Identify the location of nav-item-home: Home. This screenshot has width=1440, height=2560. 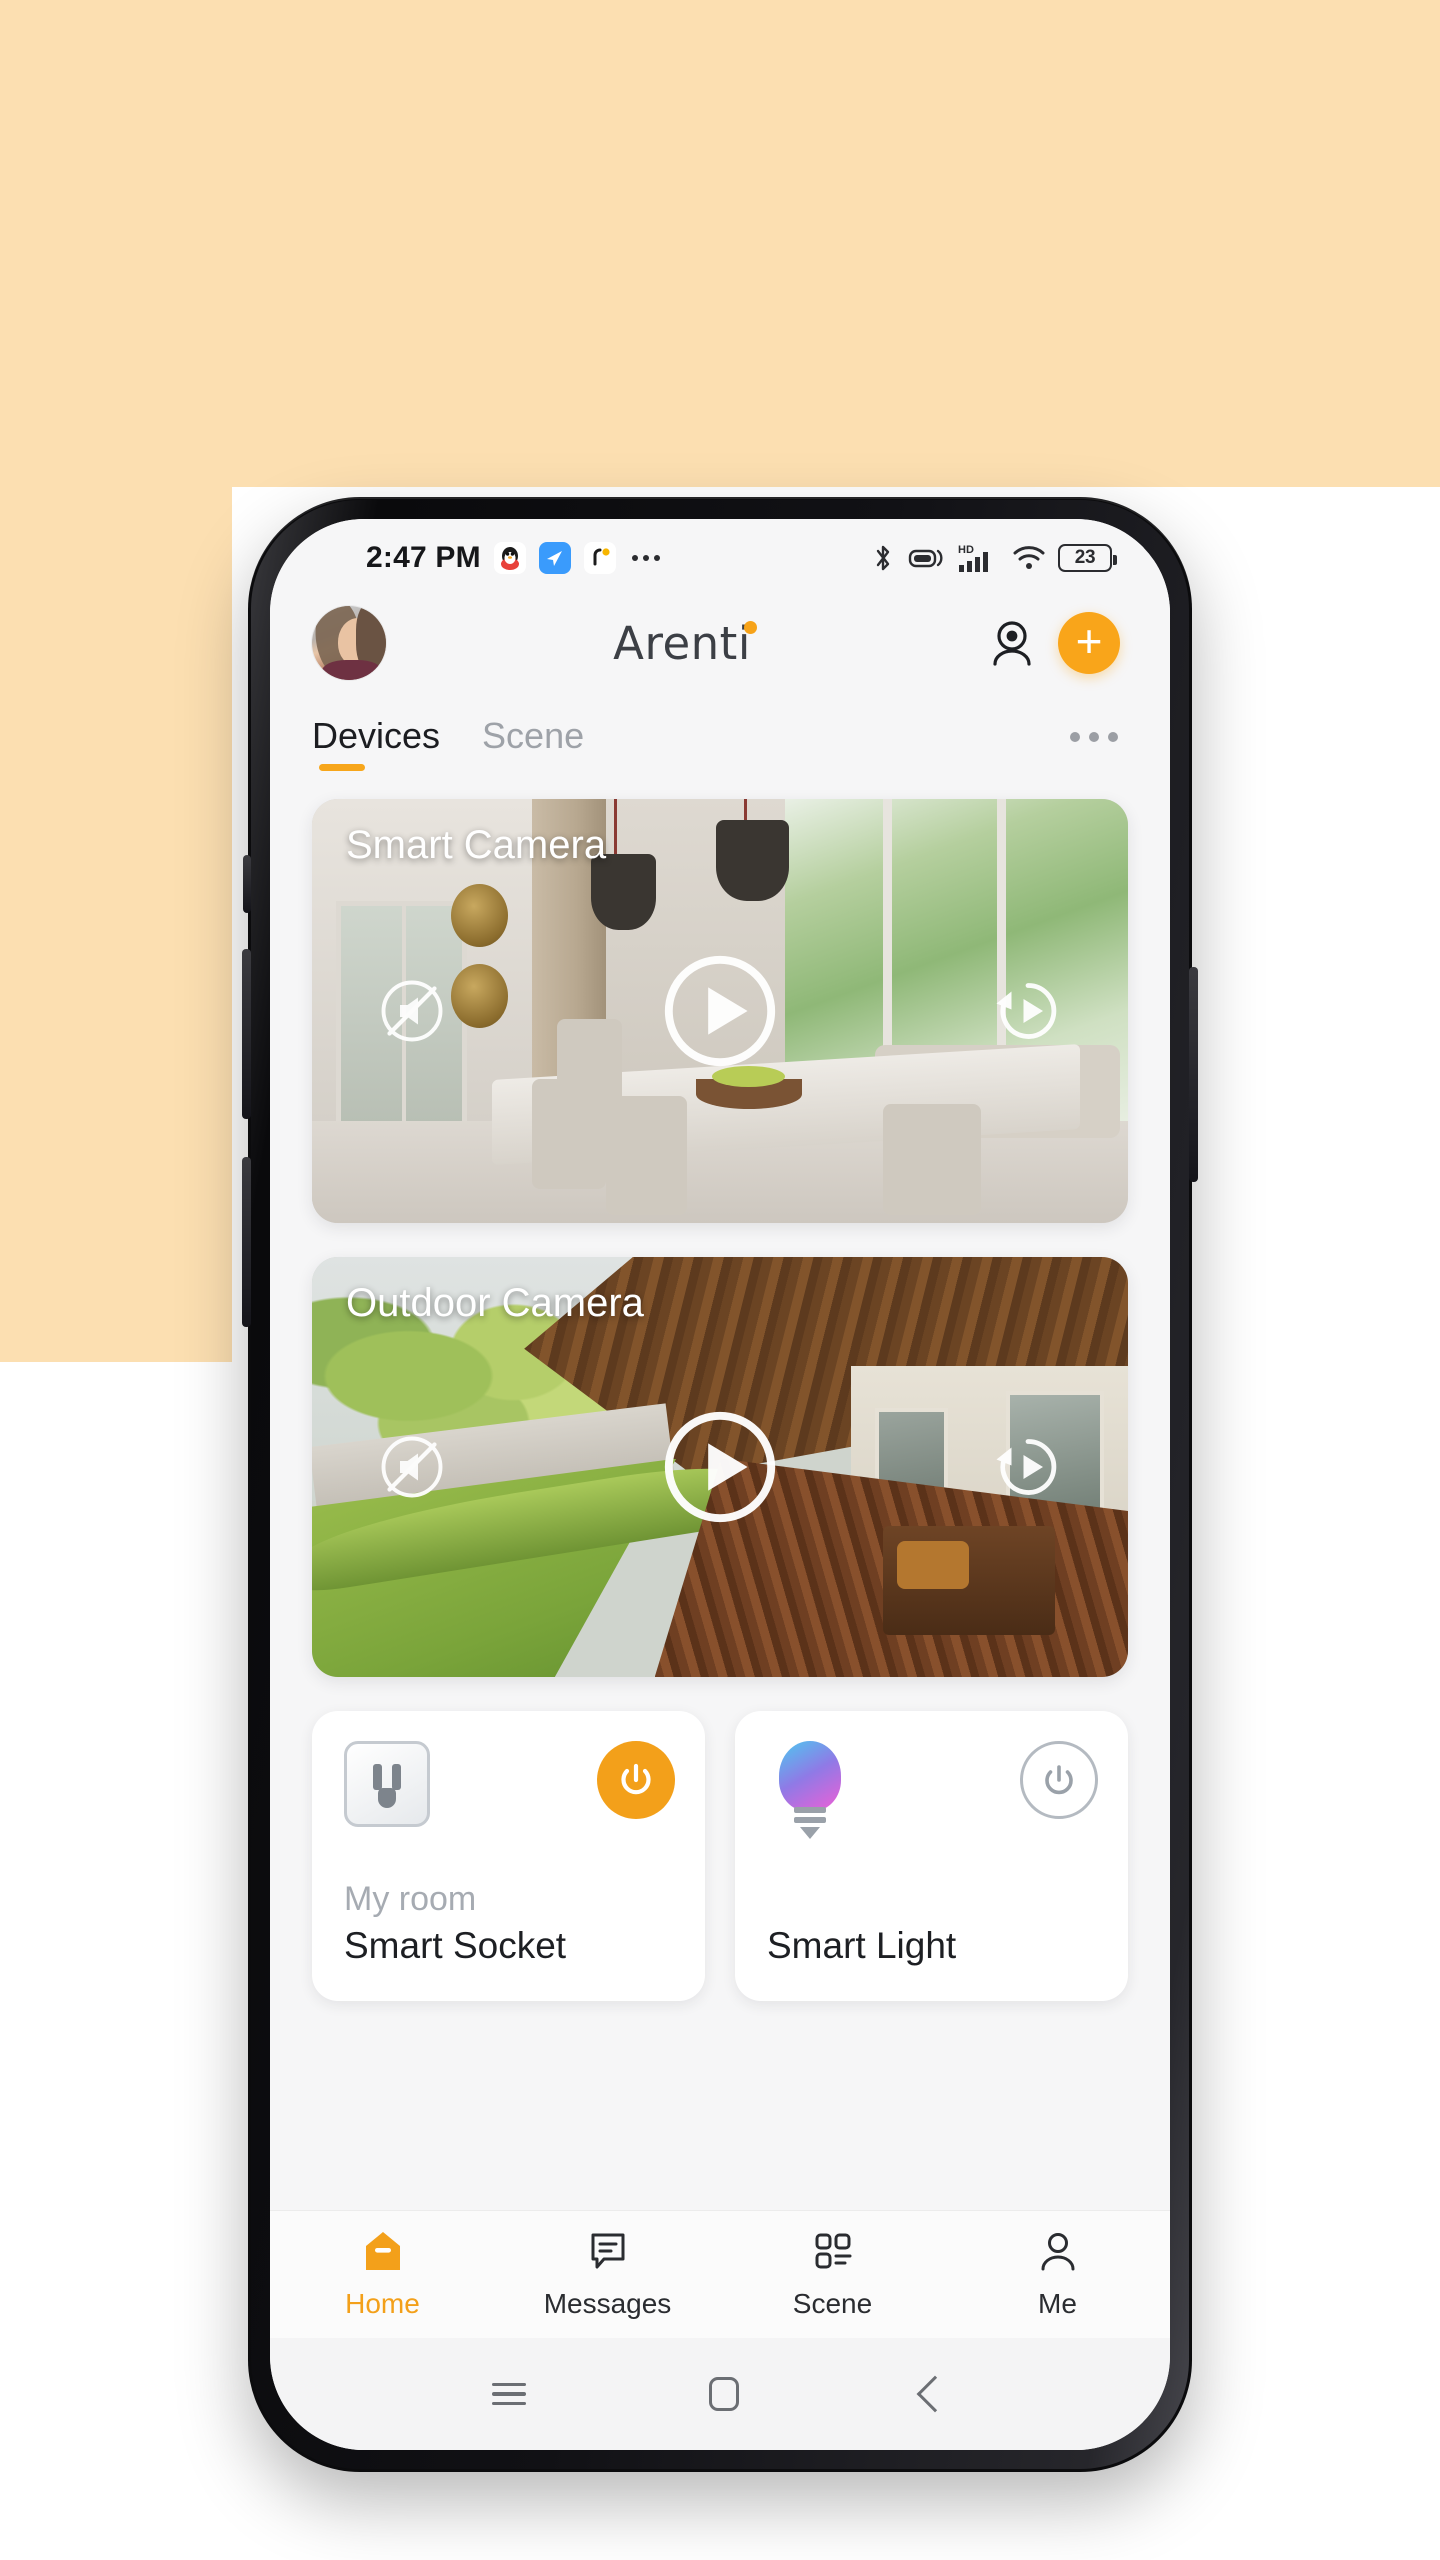
(382, 2274).